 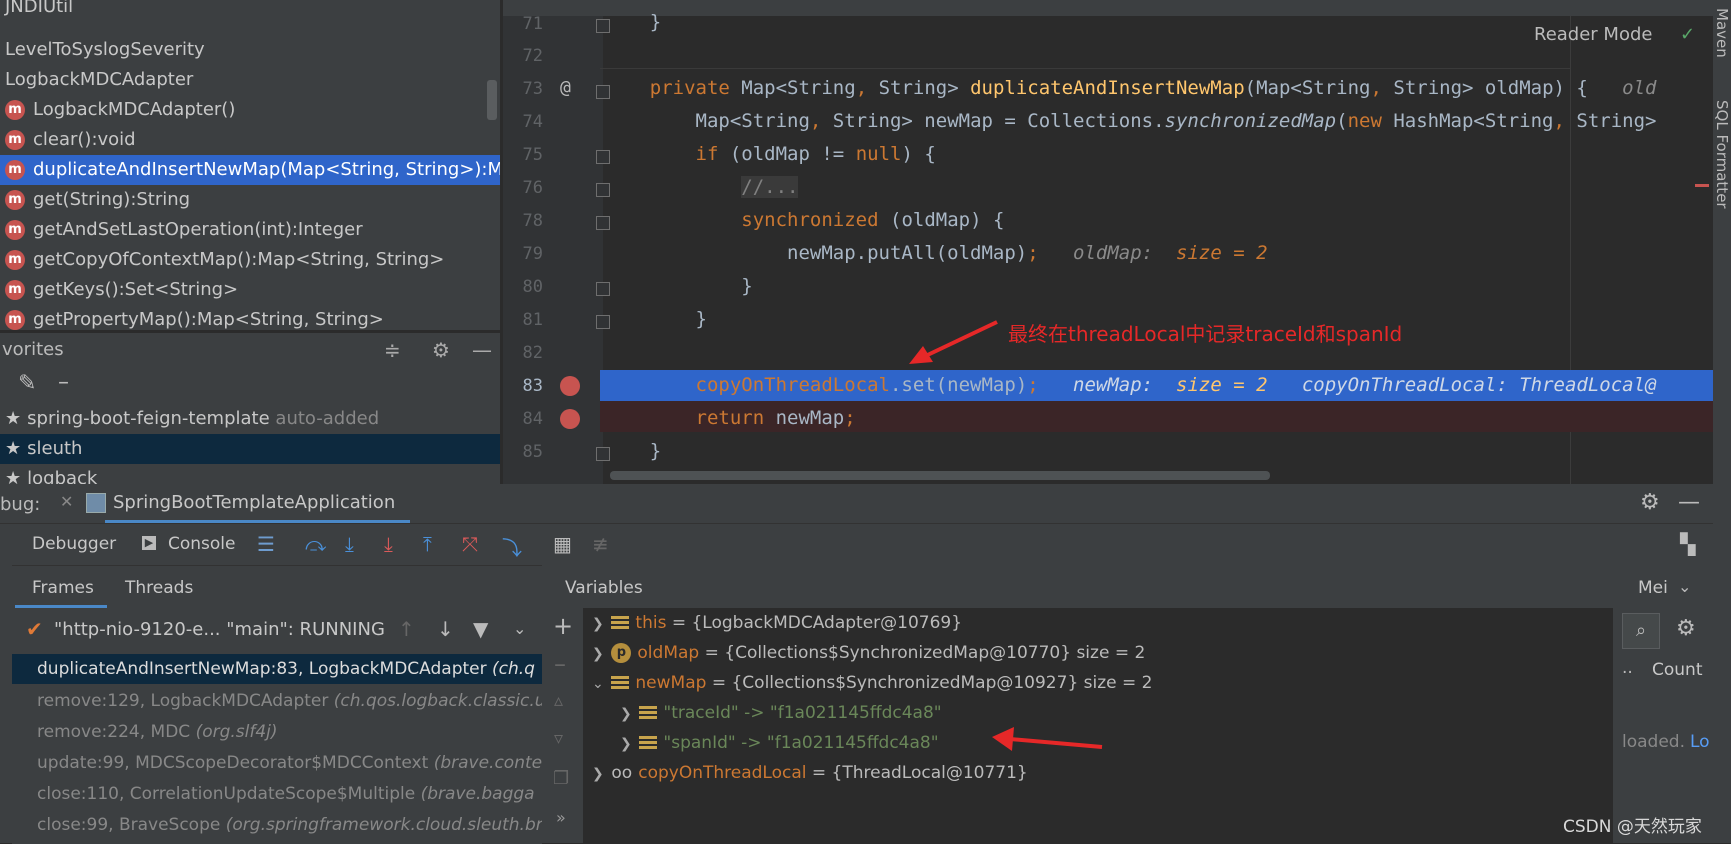 I want to click on debugger-tab: Debugger, so click(x=74, y=544).